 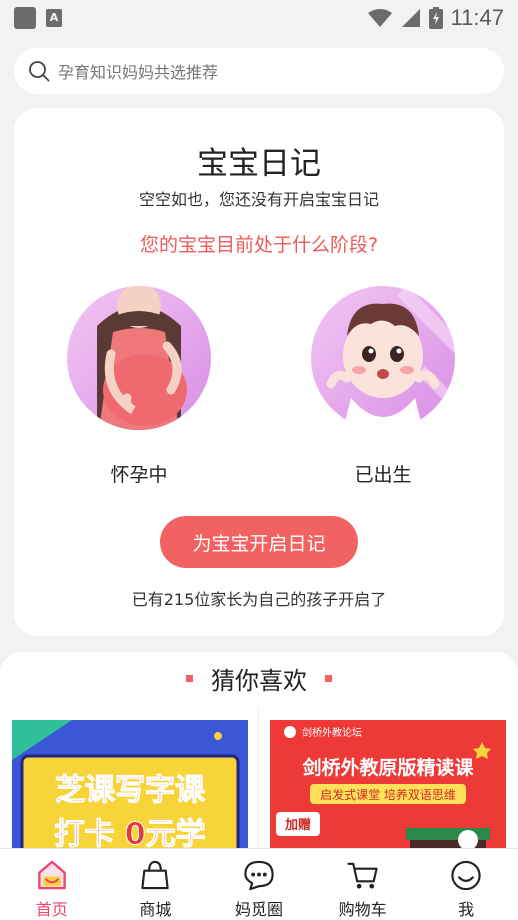 I want to click on battery-icon, so click(x=435, y=18).